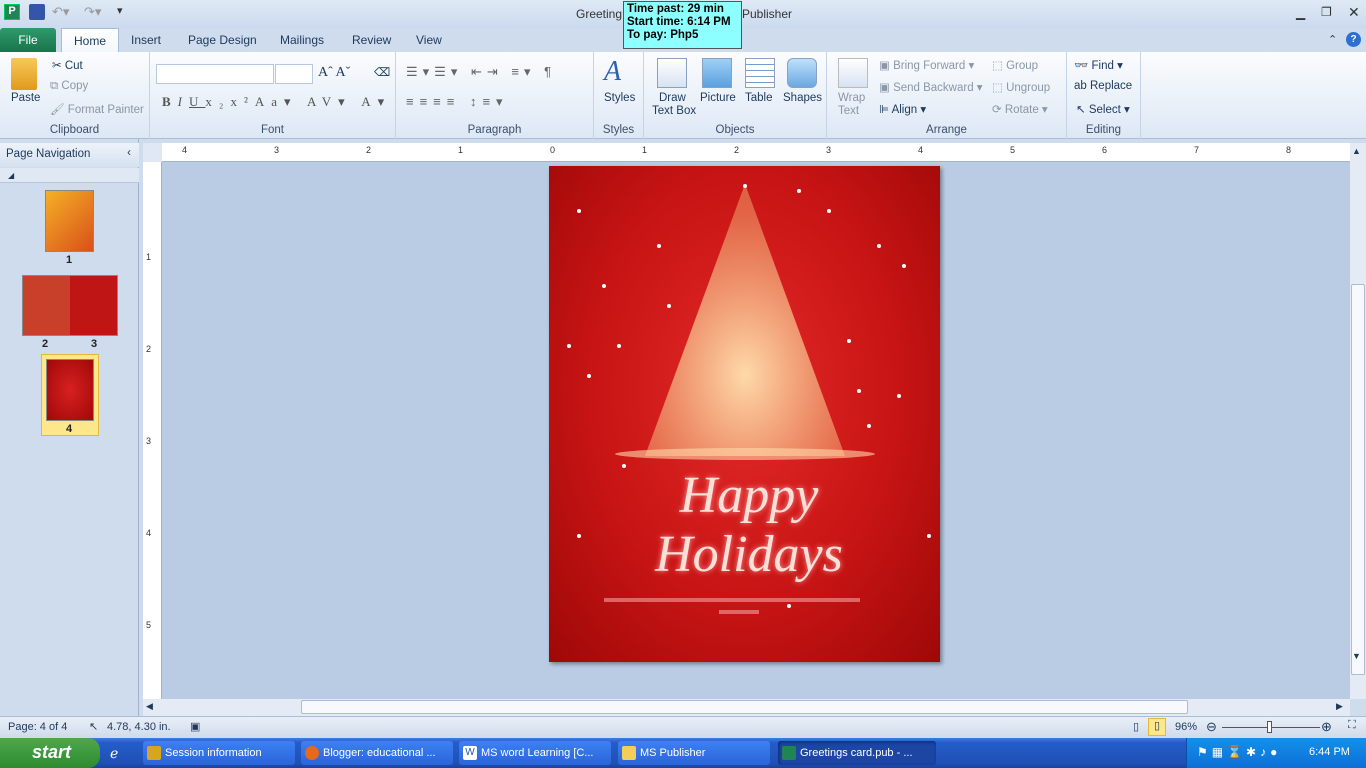  I want to click on vertical-ruler: 1 2 3 4 5, so click(152, 430).